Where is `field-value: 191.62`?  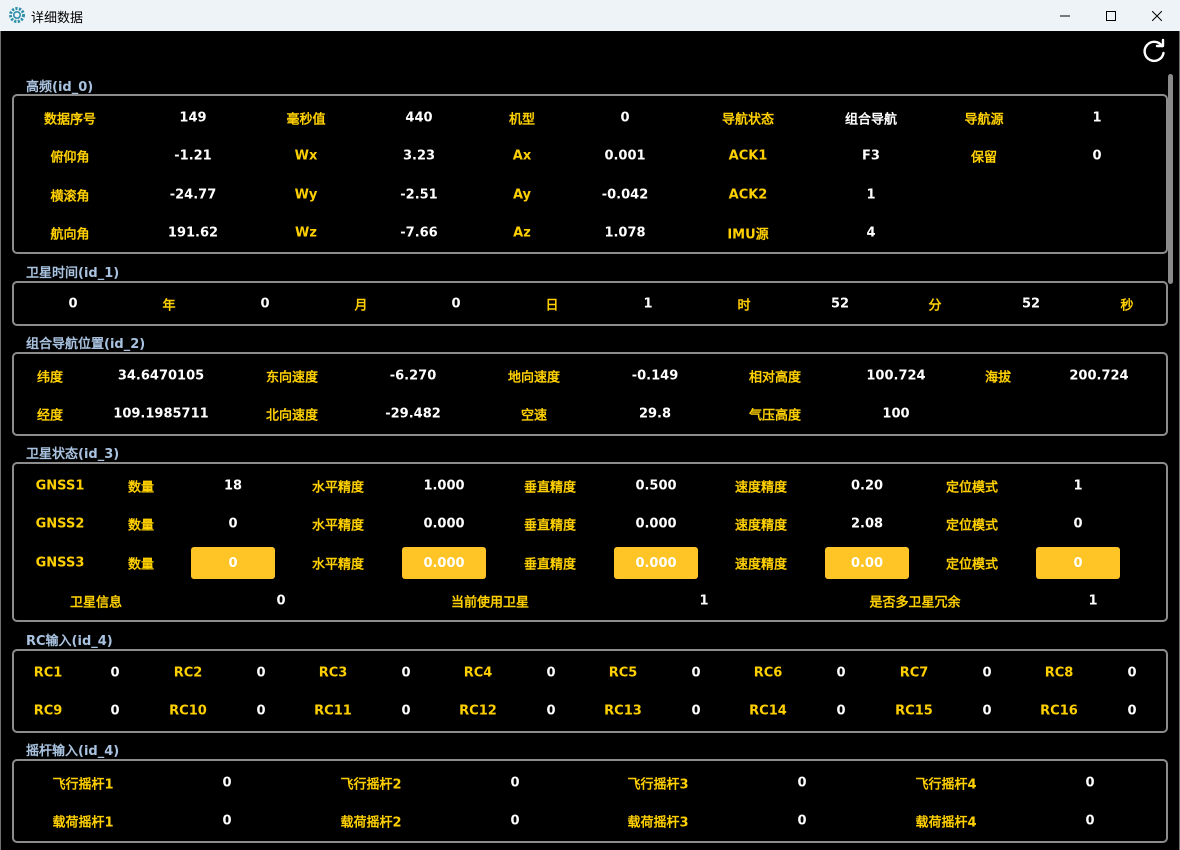
field-value: 191.62 is located at coordinates (193, 233).